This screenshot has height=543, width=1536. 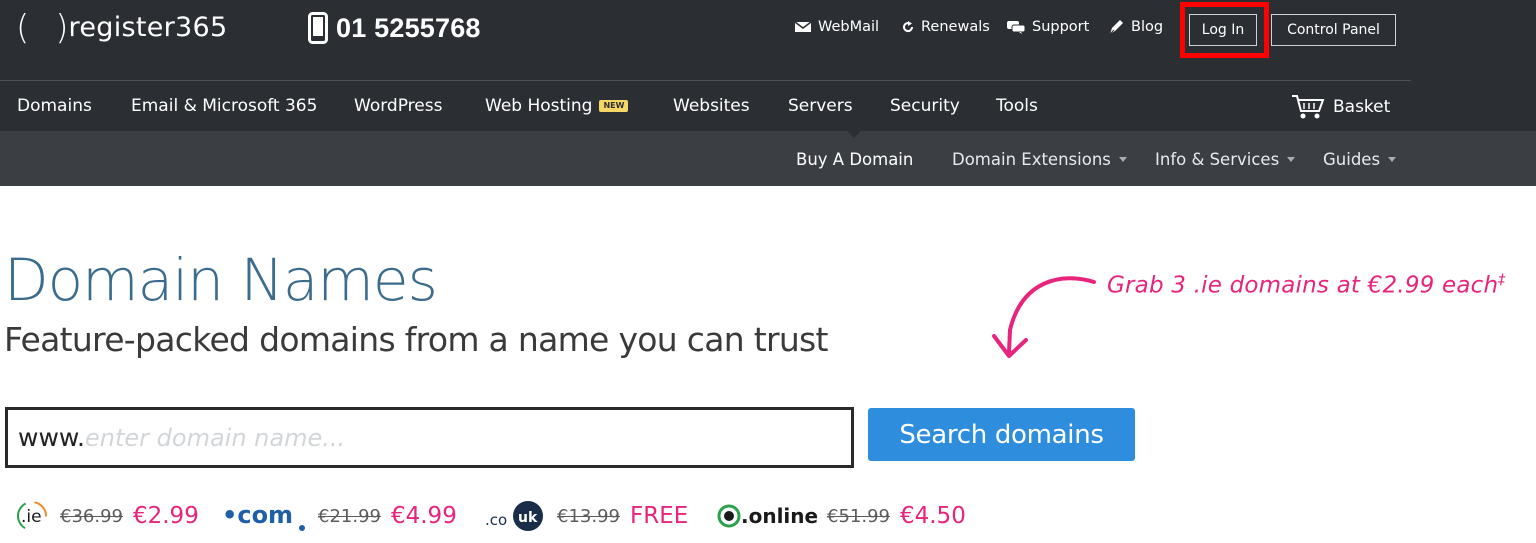 I want to click on subnav-guides: Guides, so click(x=1360, y=159).